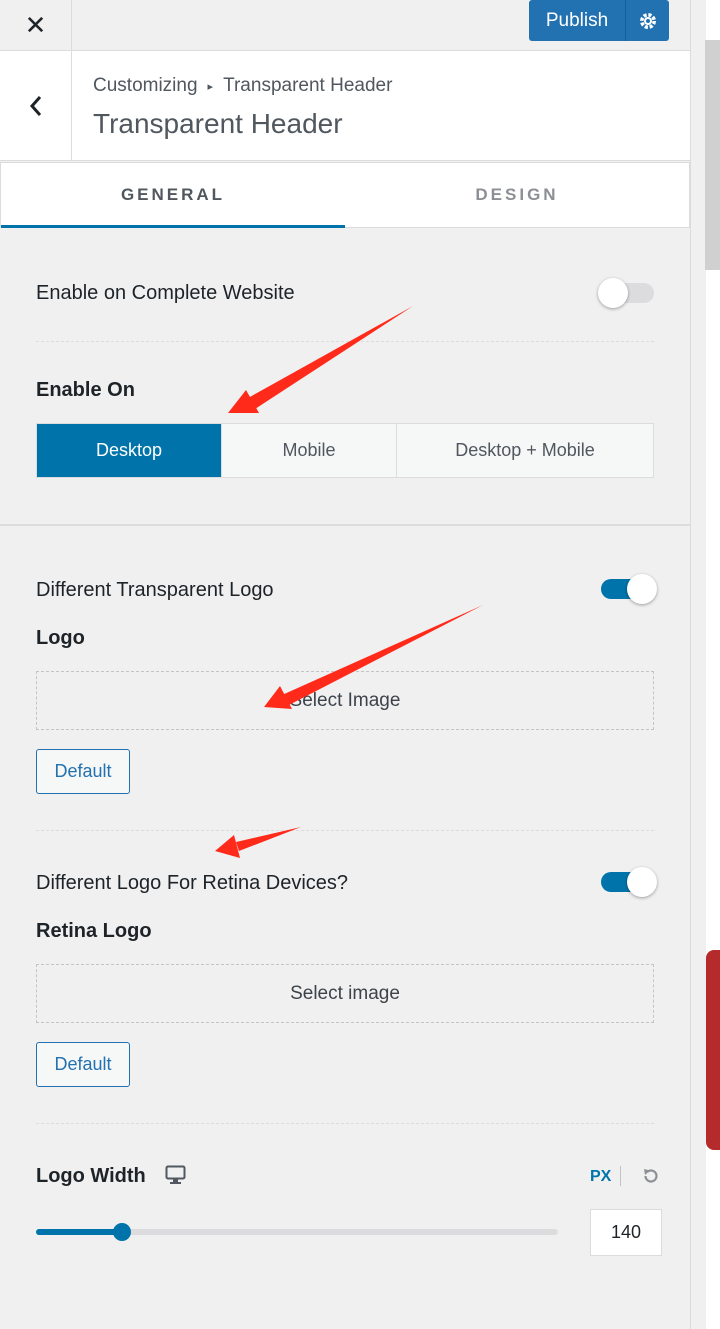 This screenshot has width=720, height=1329. I want to click on logo-width-slider, so click(297, 1232).